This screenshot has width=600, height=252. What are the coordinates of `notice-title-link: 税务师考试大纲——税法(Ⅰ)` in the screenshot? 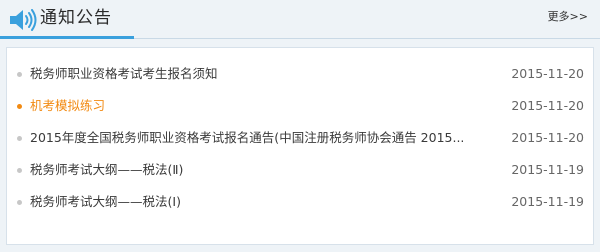 It's located at (255, 202).